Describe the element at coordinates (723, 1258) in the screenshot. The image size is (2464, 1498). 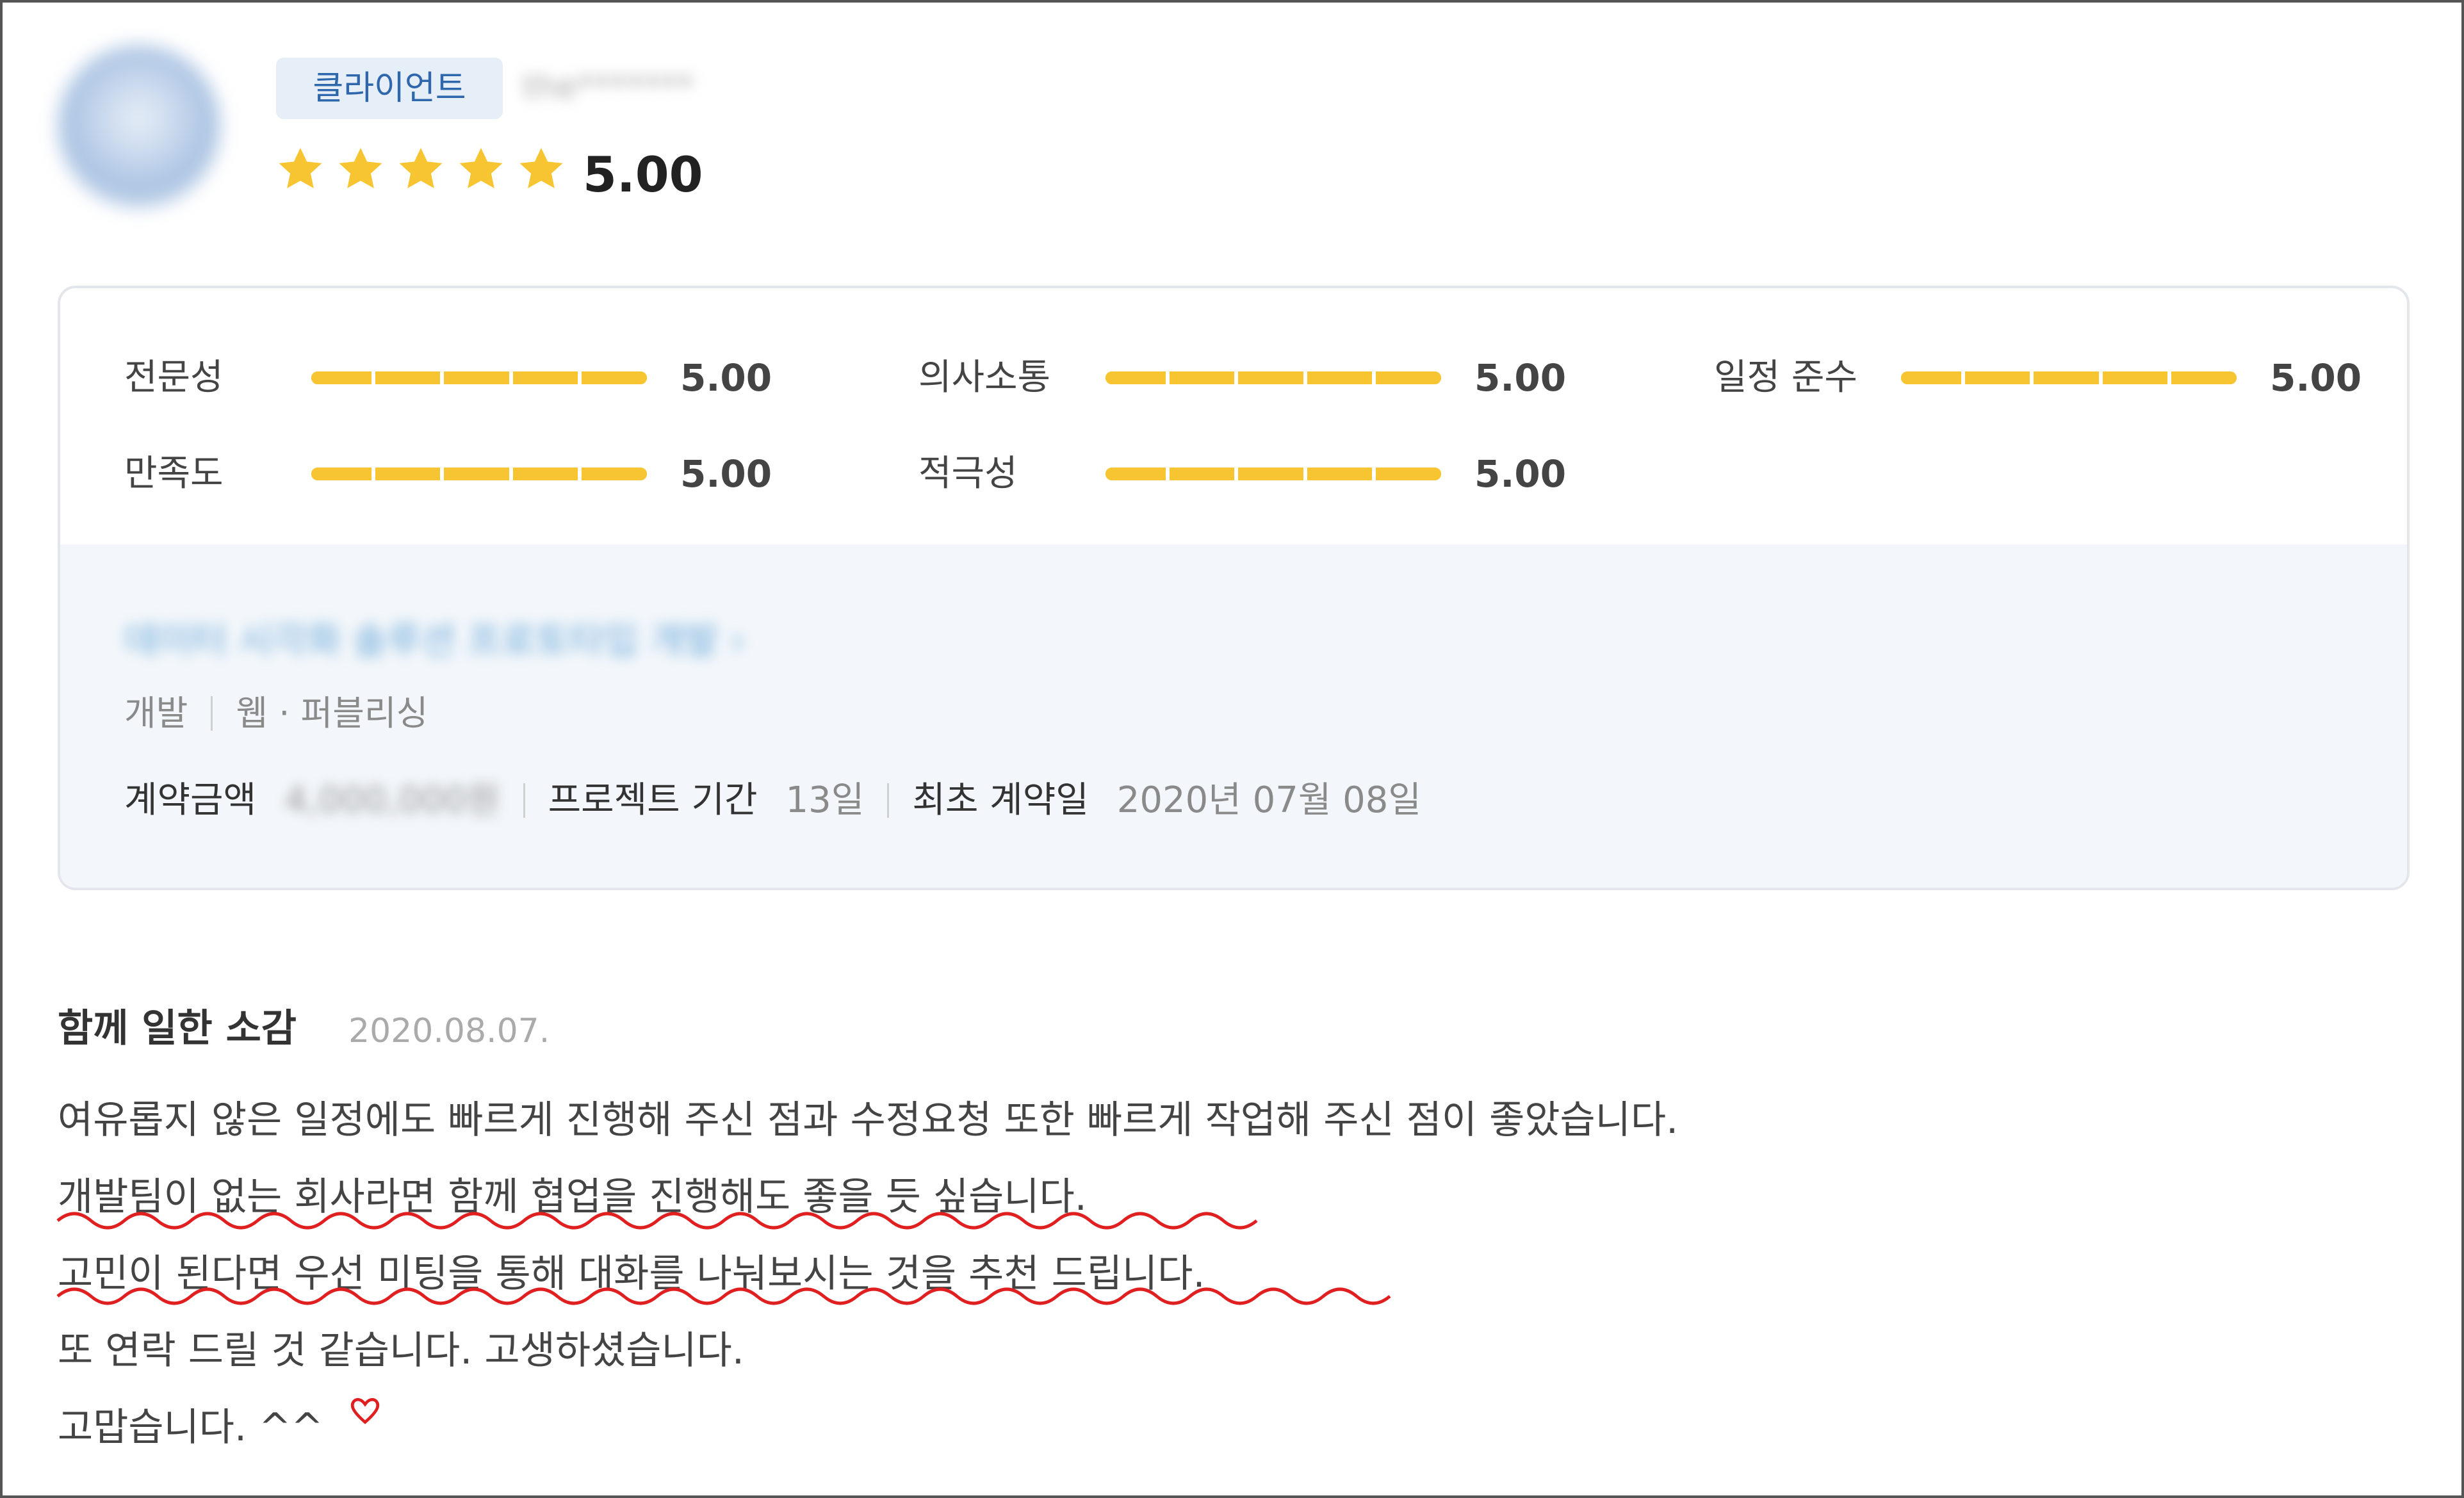
I see `red-underline-annotation` at that location.